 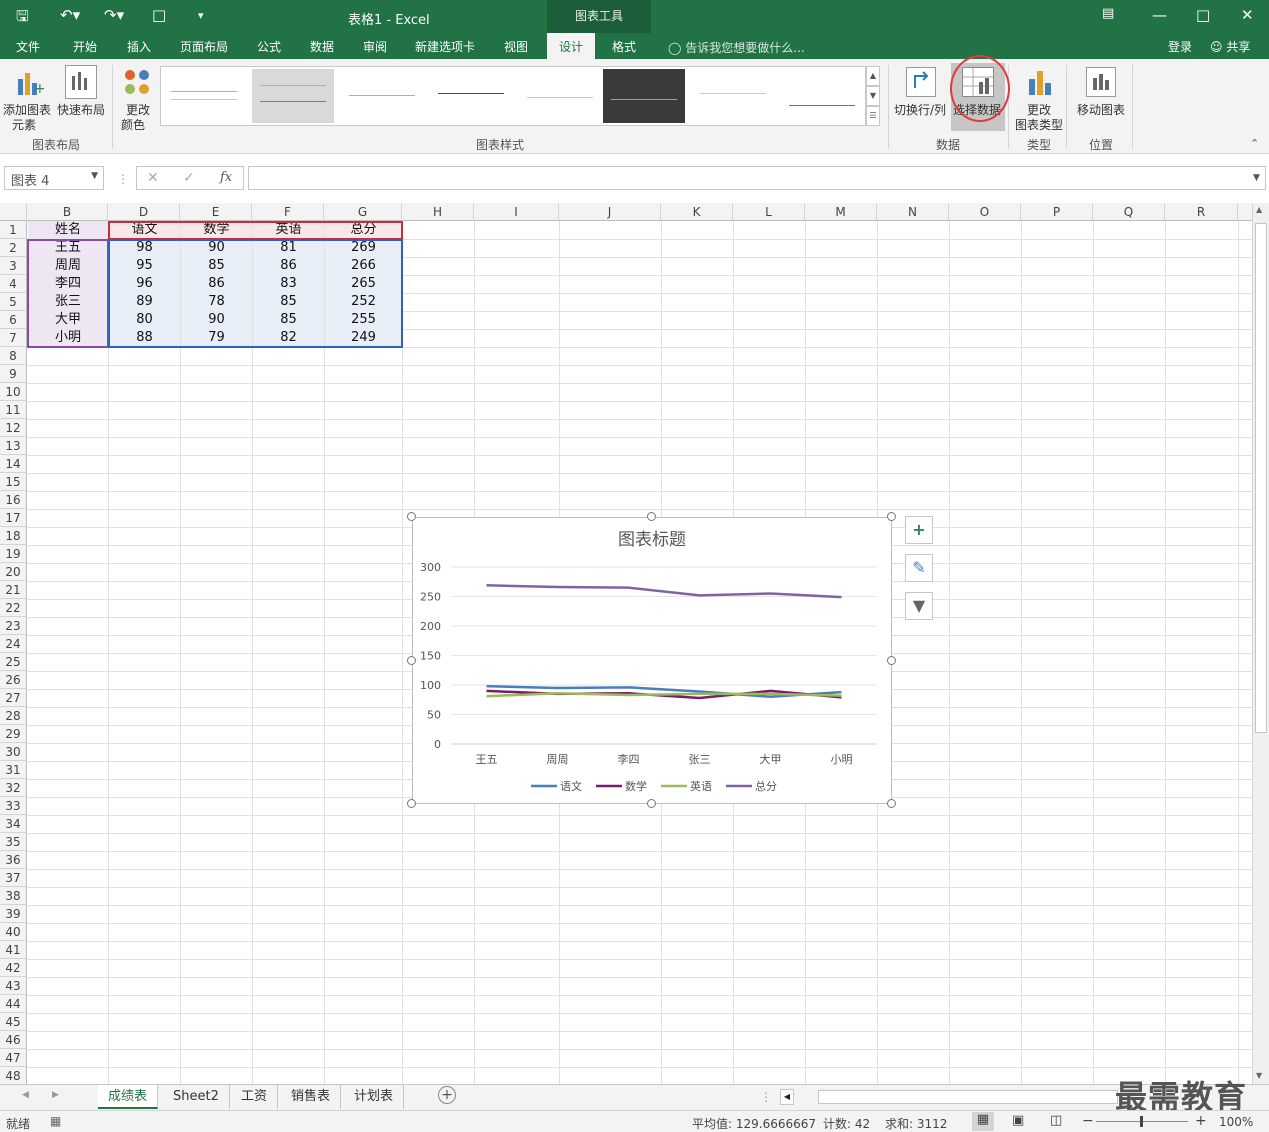 What do you see at coordinates (28, 46) in the screenshot?
I see `tab-file: 文件` at bounding box center [28, 46].